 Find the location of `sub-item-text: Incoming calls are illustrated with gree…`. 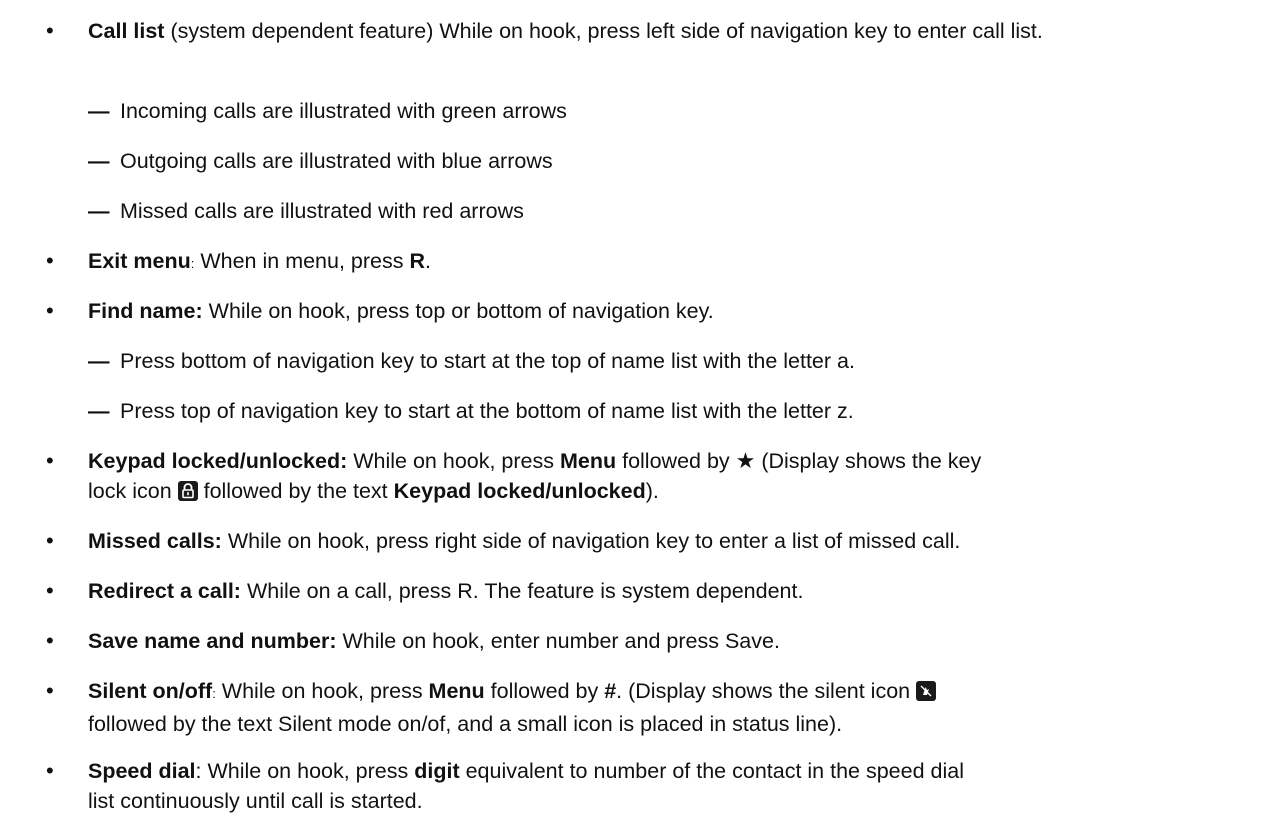

sub-item-text: Incoming calls are illustrated with gree… is located at coordinates (343, 111).